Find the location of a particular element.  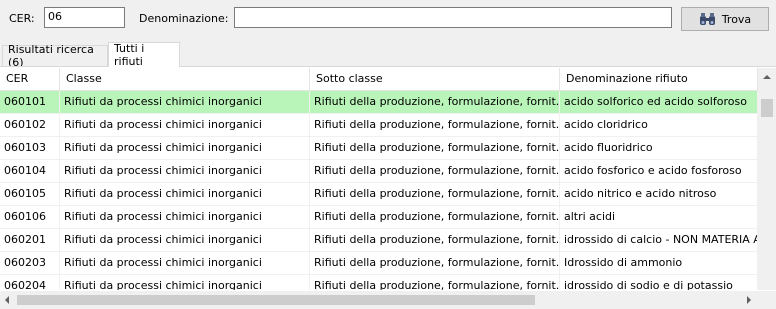

tab-tutti-i-rifiuti: Tutti i rifiuti is located at coordinates (144, 55).